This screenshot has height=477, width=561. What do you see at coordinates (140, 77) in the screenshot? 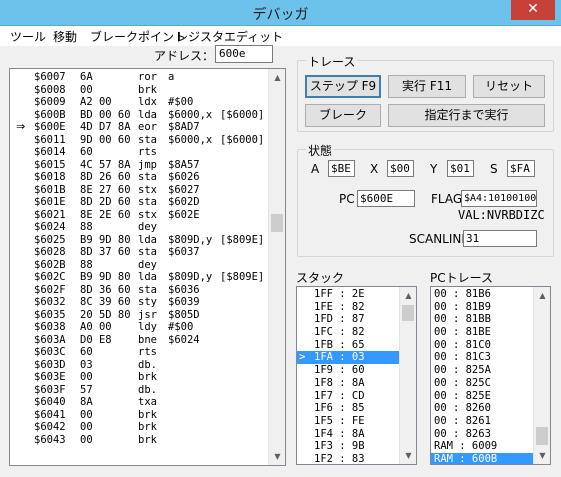
I see `disassembly-row: $6007 6A ror a` at bounding box center [140, 77].